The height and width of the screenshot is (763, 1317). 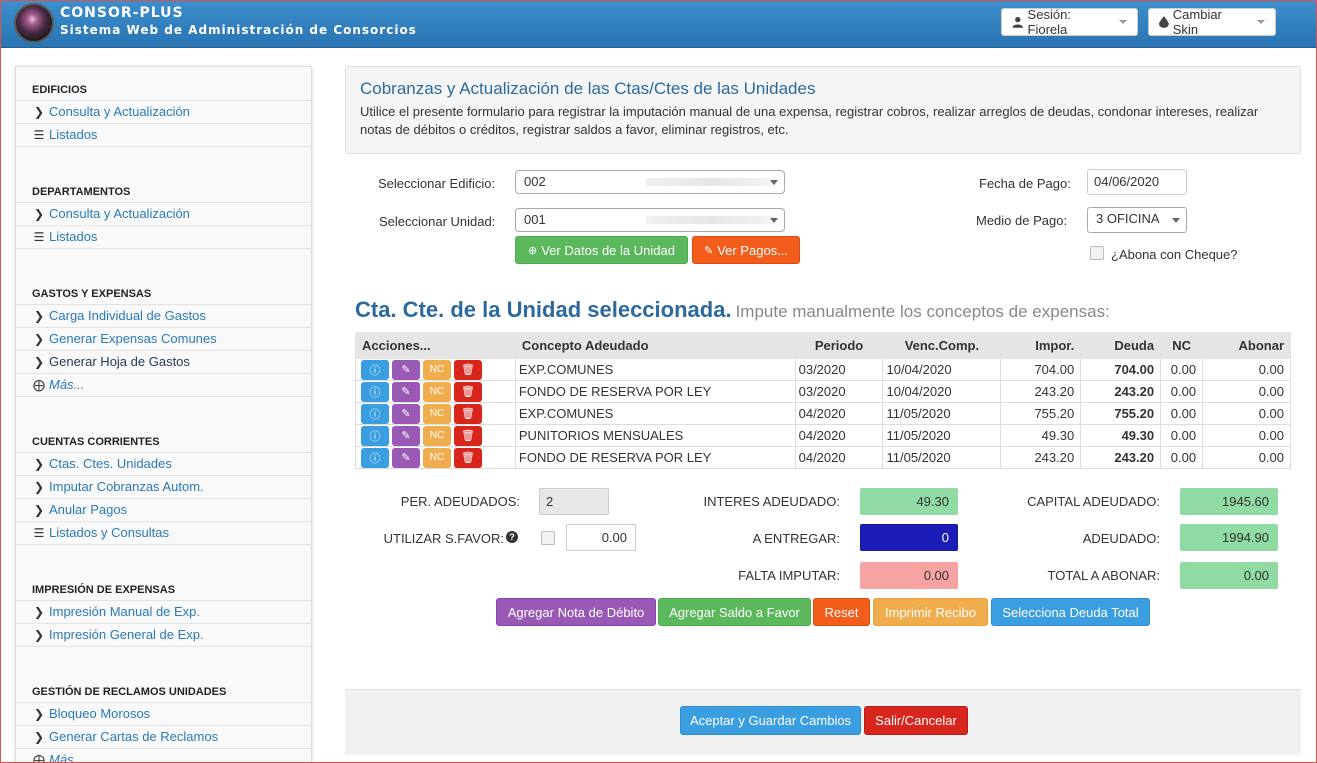 I want to click on fecha-label: Fecha de Pago:, so click(x=1025, y=183).